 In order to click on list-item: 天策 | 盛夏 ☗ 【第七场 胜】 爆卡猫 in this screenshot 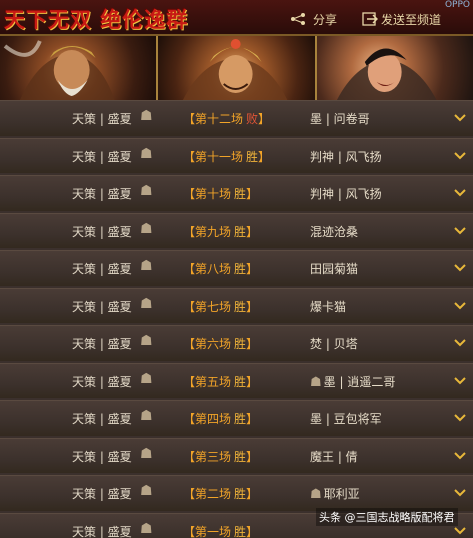, I will do `click(236, 305)`.